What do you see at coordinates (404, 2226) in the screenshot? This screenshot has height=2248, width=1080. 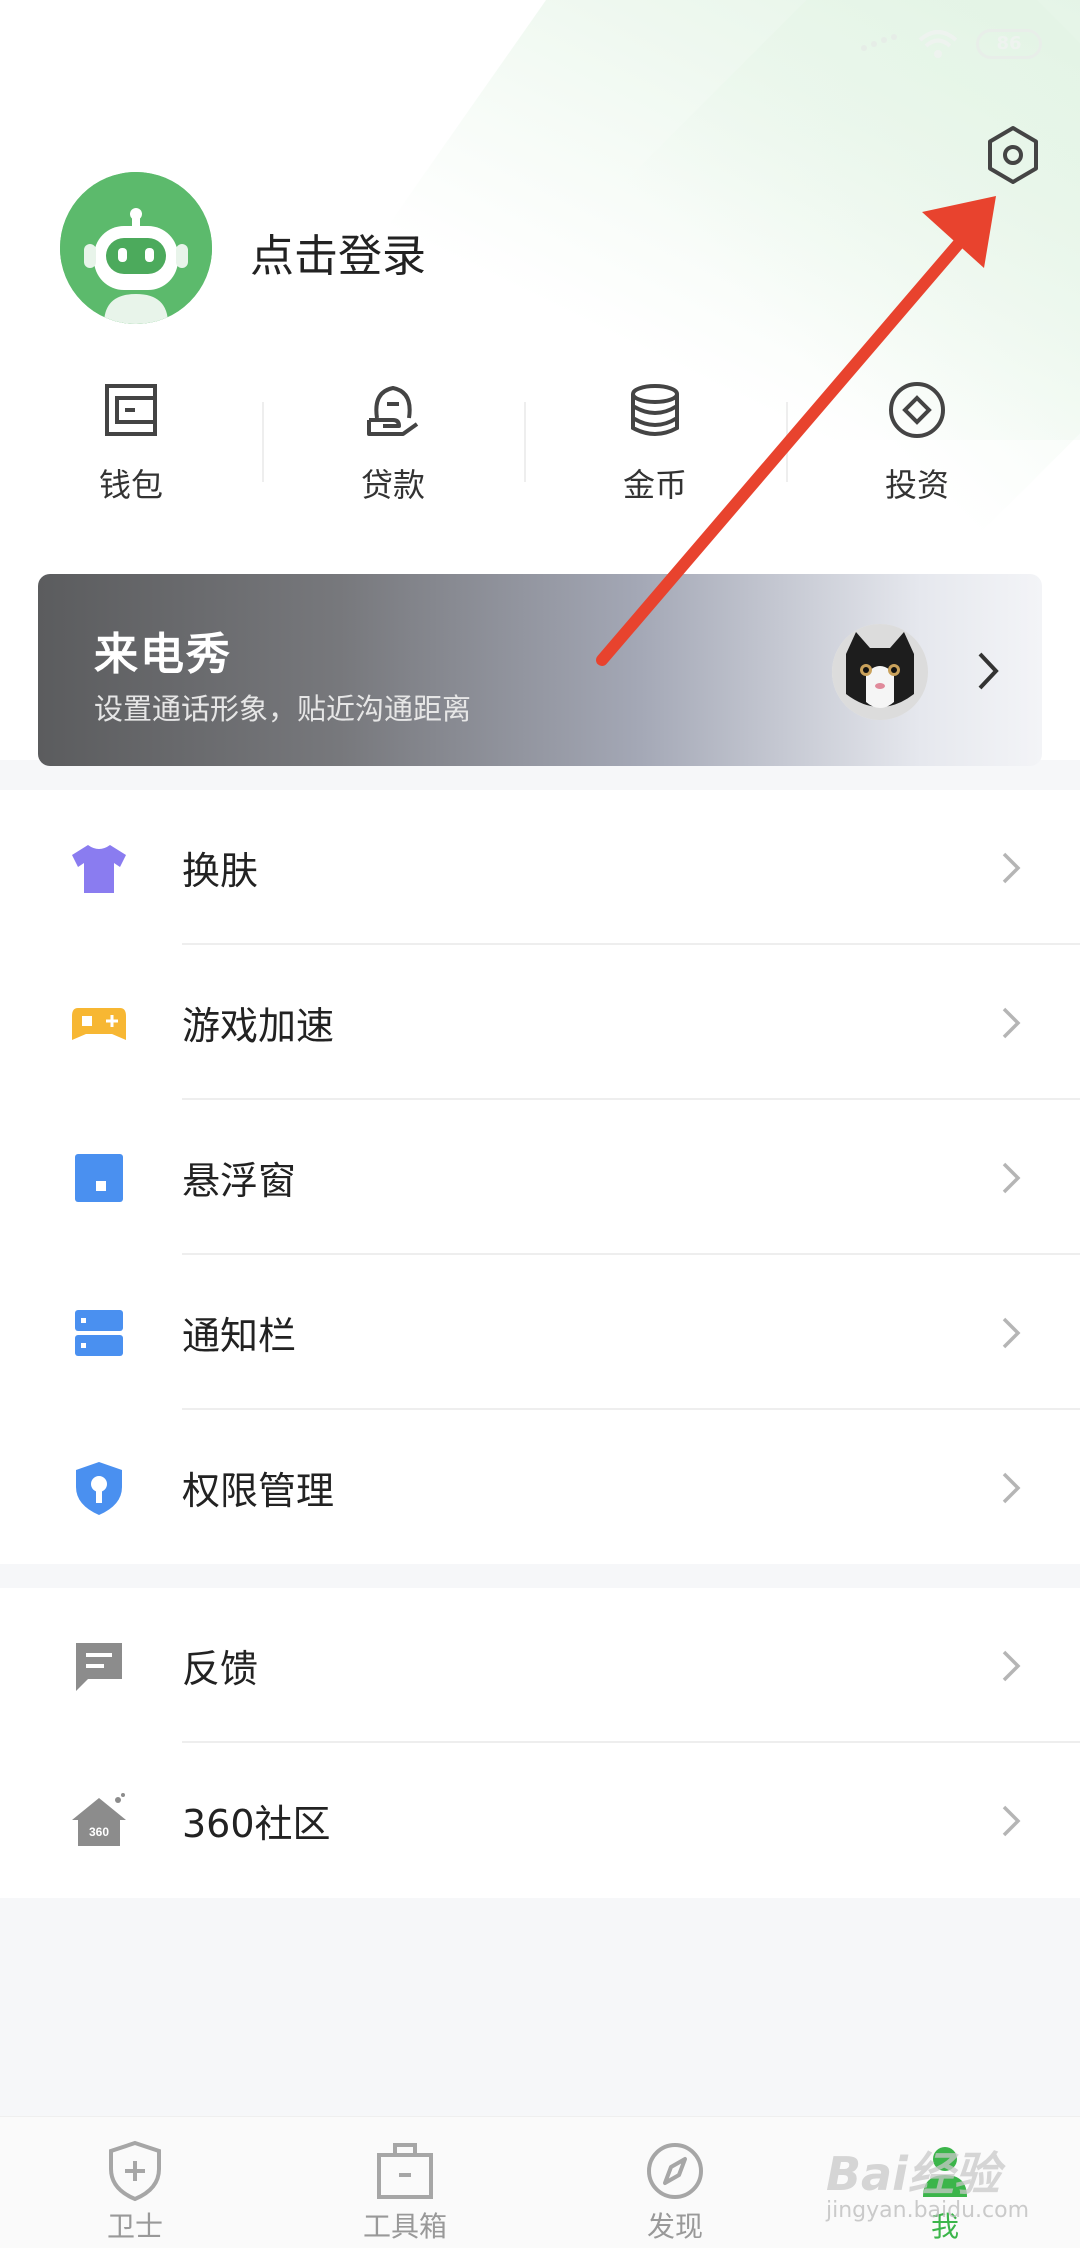 I see `nav-label: 工具箱` at bounding box center [404, 2226].